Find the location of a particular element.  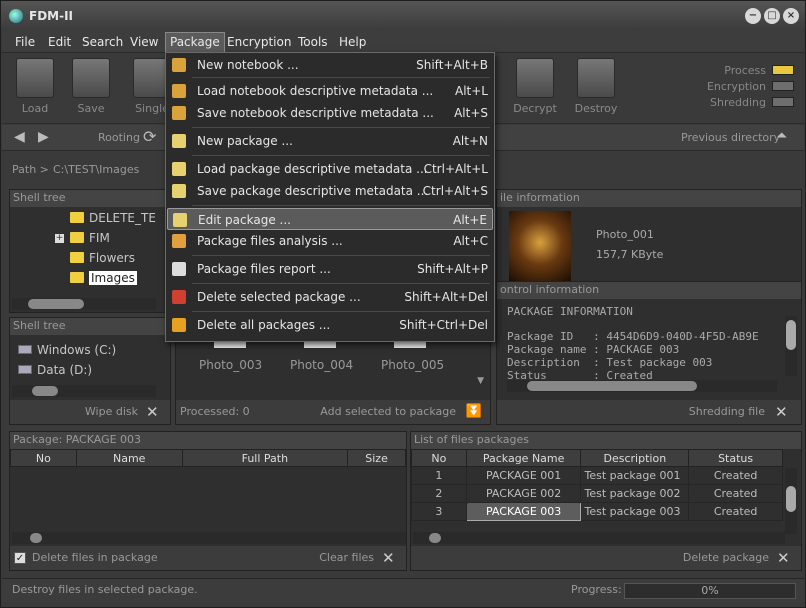

path-label: Path > is located at coordinates (30, 169).